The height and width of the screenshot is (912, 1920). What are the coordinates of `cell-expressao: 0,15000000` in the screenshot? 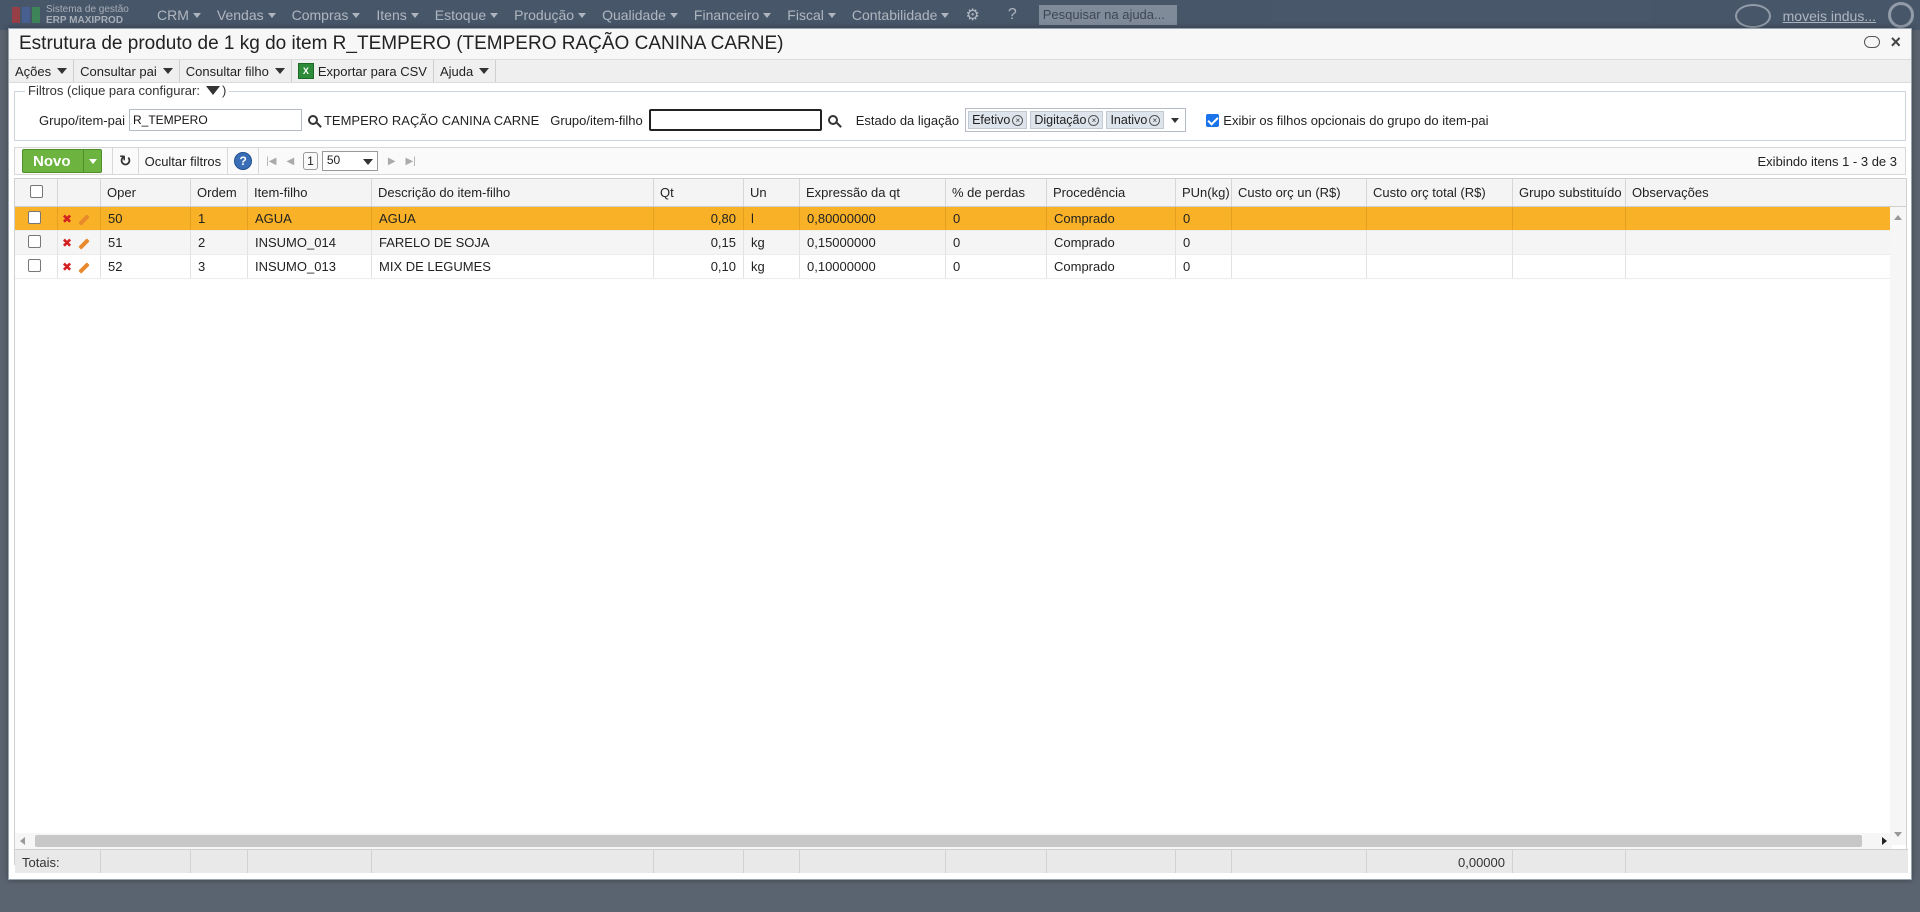 It's located at (873, 242).